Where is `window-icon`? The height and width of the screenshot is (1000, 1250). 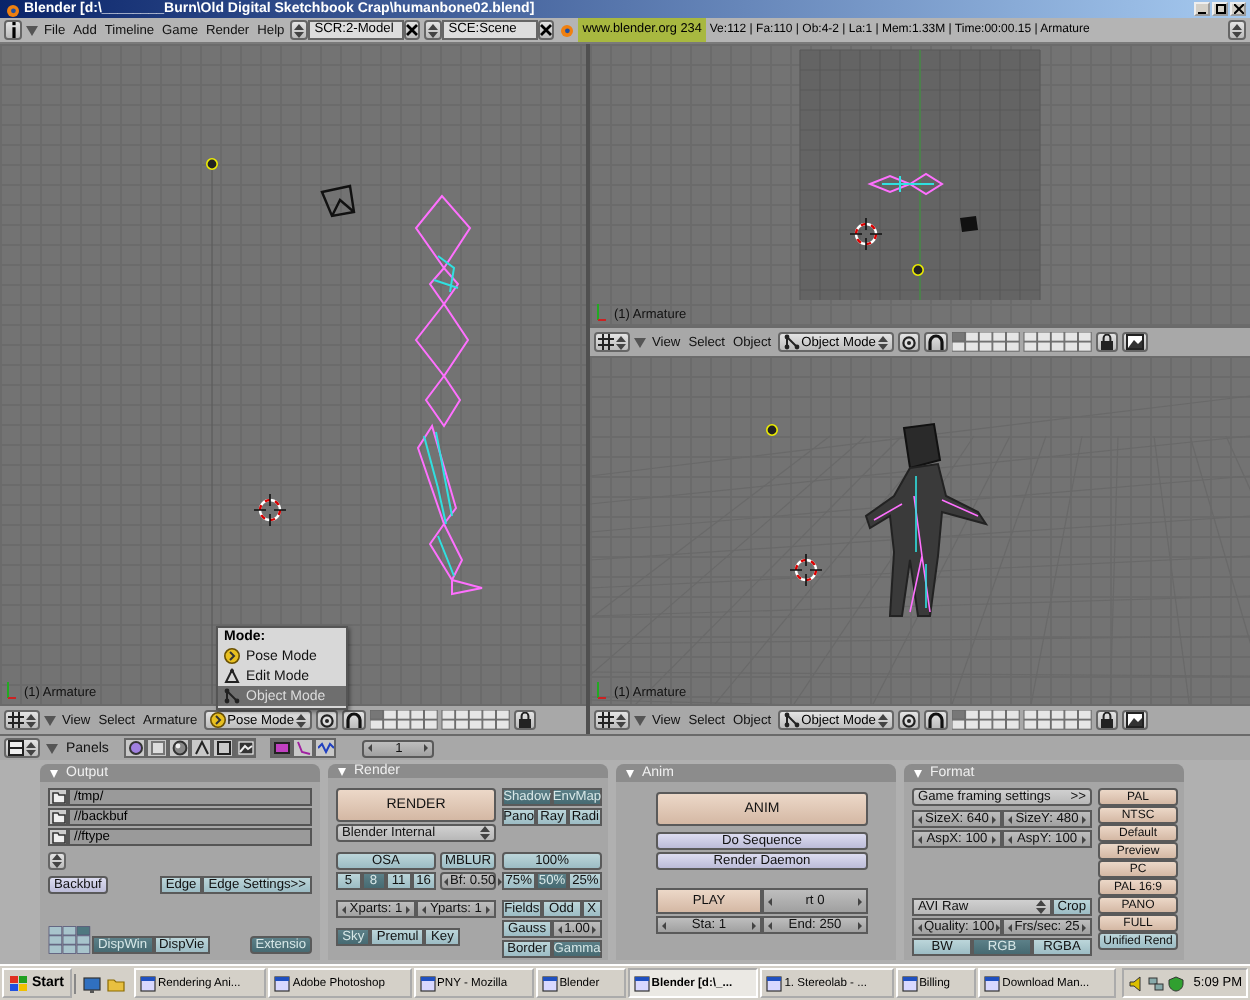
window-icon is located at coordinates (16, 748).